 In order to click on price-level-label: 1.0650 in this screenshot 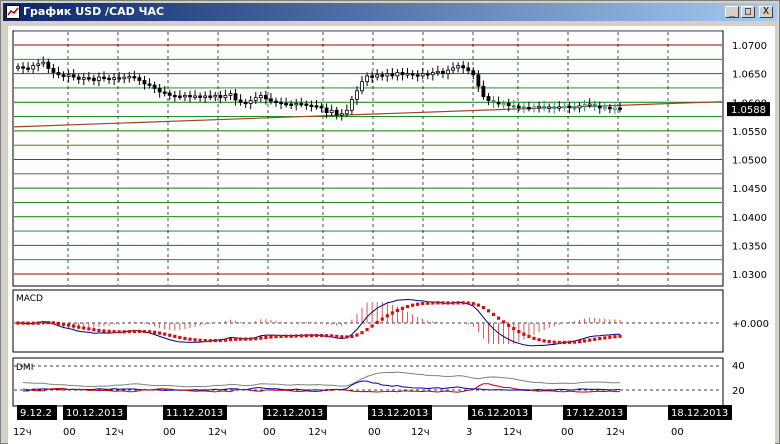, I will do `click(749, 75)`.